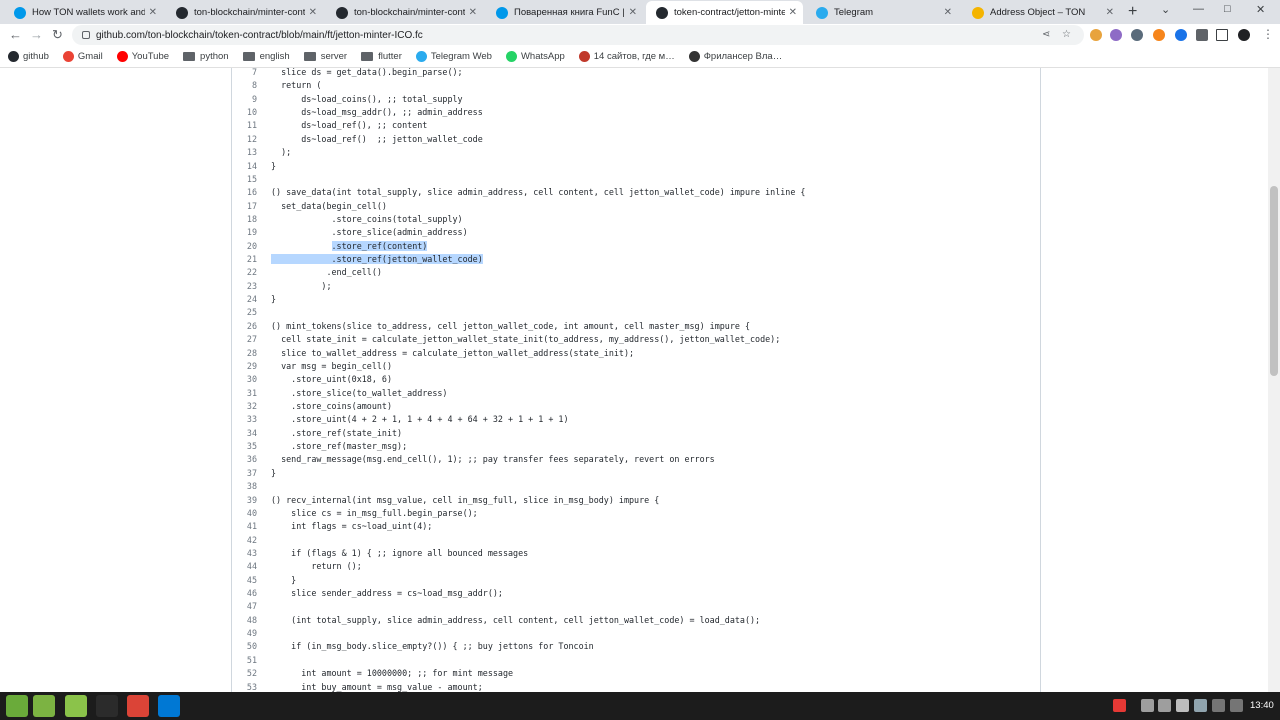 Image resolution: width=1280 pixels, height=720 pixels. What do you see at coordinates (244, 379) in the screenshot?
I see `line-number: 30` at bounding box center [244, 379].